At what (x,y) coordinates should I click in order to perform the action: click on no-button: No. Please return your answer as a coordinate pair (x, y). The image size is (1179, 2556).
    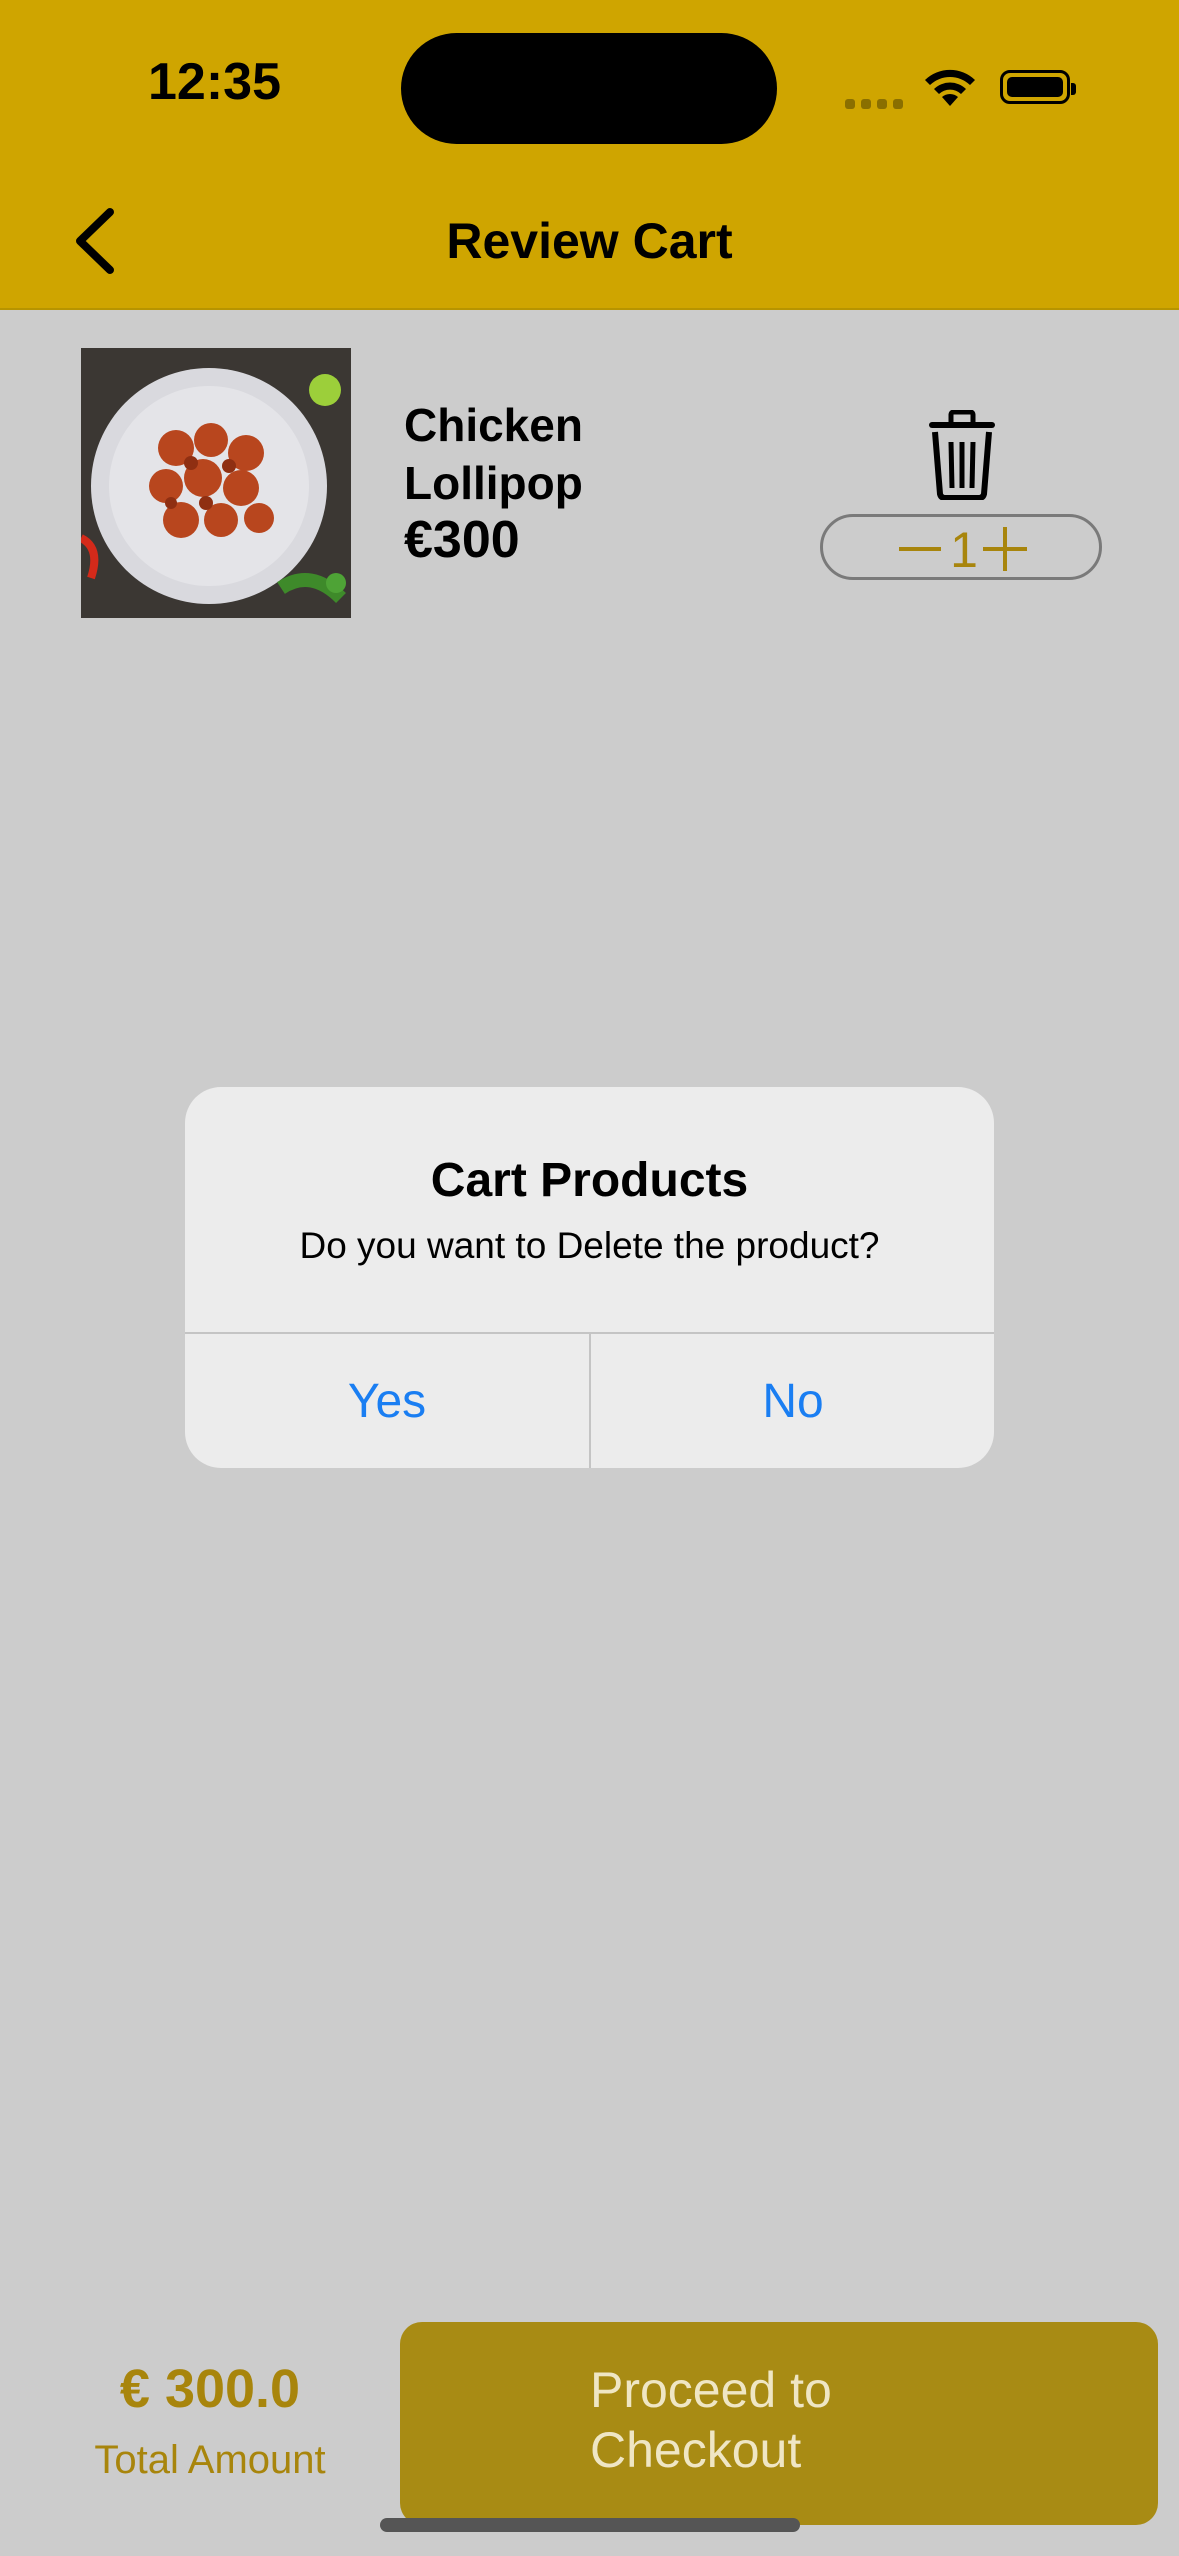
    Looking at the image, I should click on (792, 1401).